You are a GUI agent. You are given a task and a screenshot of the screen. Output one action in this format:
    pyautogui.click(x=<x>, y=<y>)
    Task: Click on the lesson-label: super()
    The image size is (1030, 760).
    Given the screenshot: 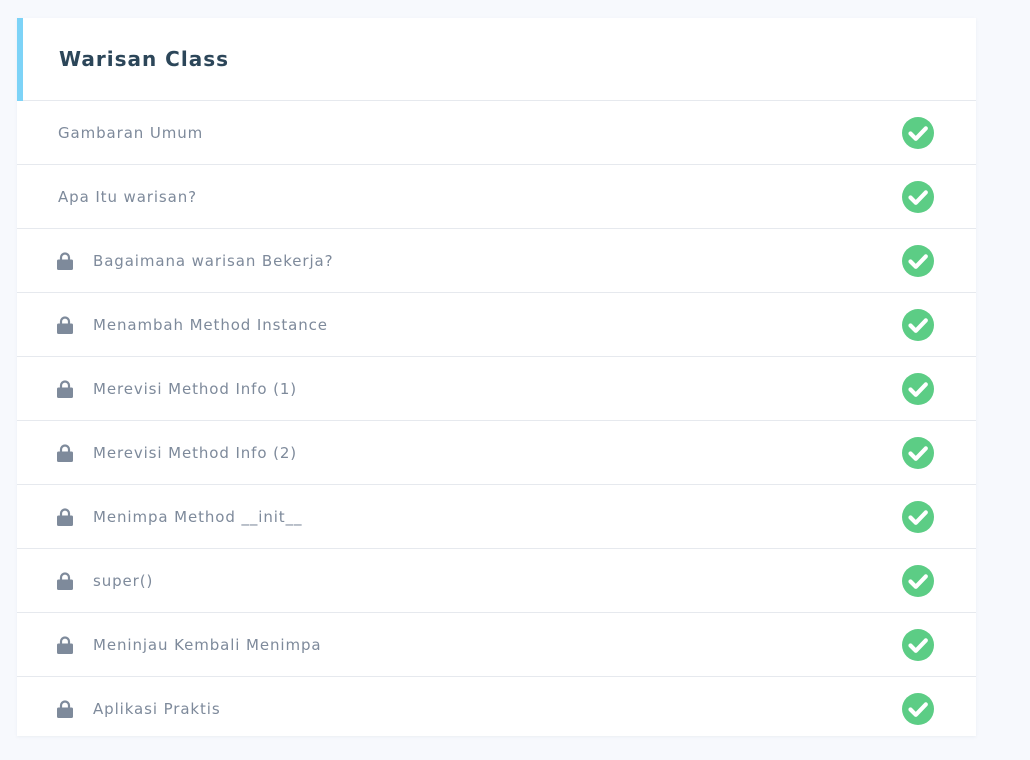 What is the action you would take?
    pyautogui.click(x=123, y=581)
    